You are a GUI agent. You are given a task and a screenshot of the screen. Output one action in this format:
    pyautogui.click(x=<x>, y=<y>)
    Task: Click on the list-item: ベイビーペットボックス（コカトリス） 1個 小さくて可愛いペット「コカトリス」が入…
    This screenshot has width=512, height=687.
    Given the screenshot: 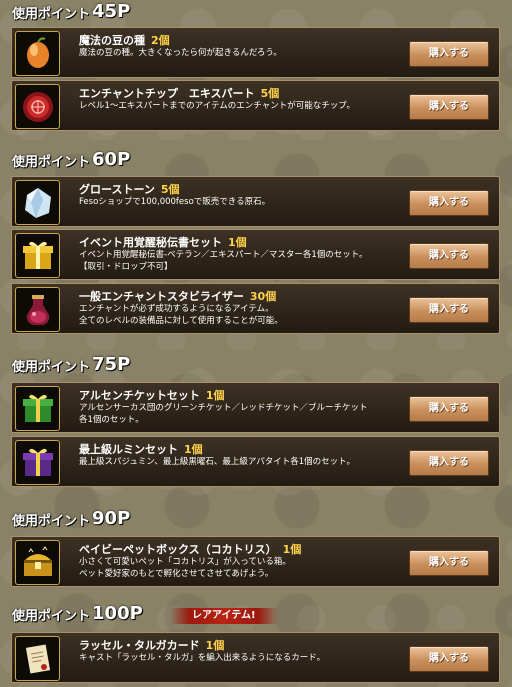 What is the action you would take?
    pyautogui.click(x=255, y=561)
    